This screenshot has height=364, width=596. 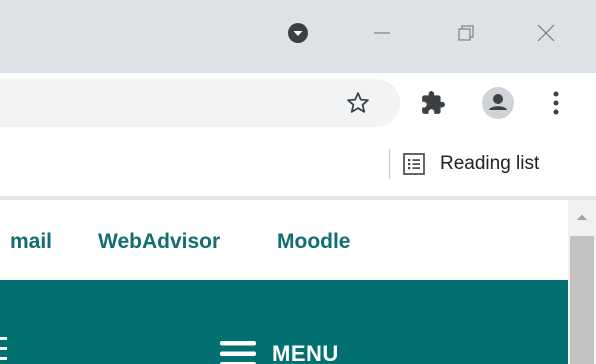 What do you see at coordinates (4, 349) in the screenshot?
I see `cropped-edge-text` at bounding box center [4, 349].